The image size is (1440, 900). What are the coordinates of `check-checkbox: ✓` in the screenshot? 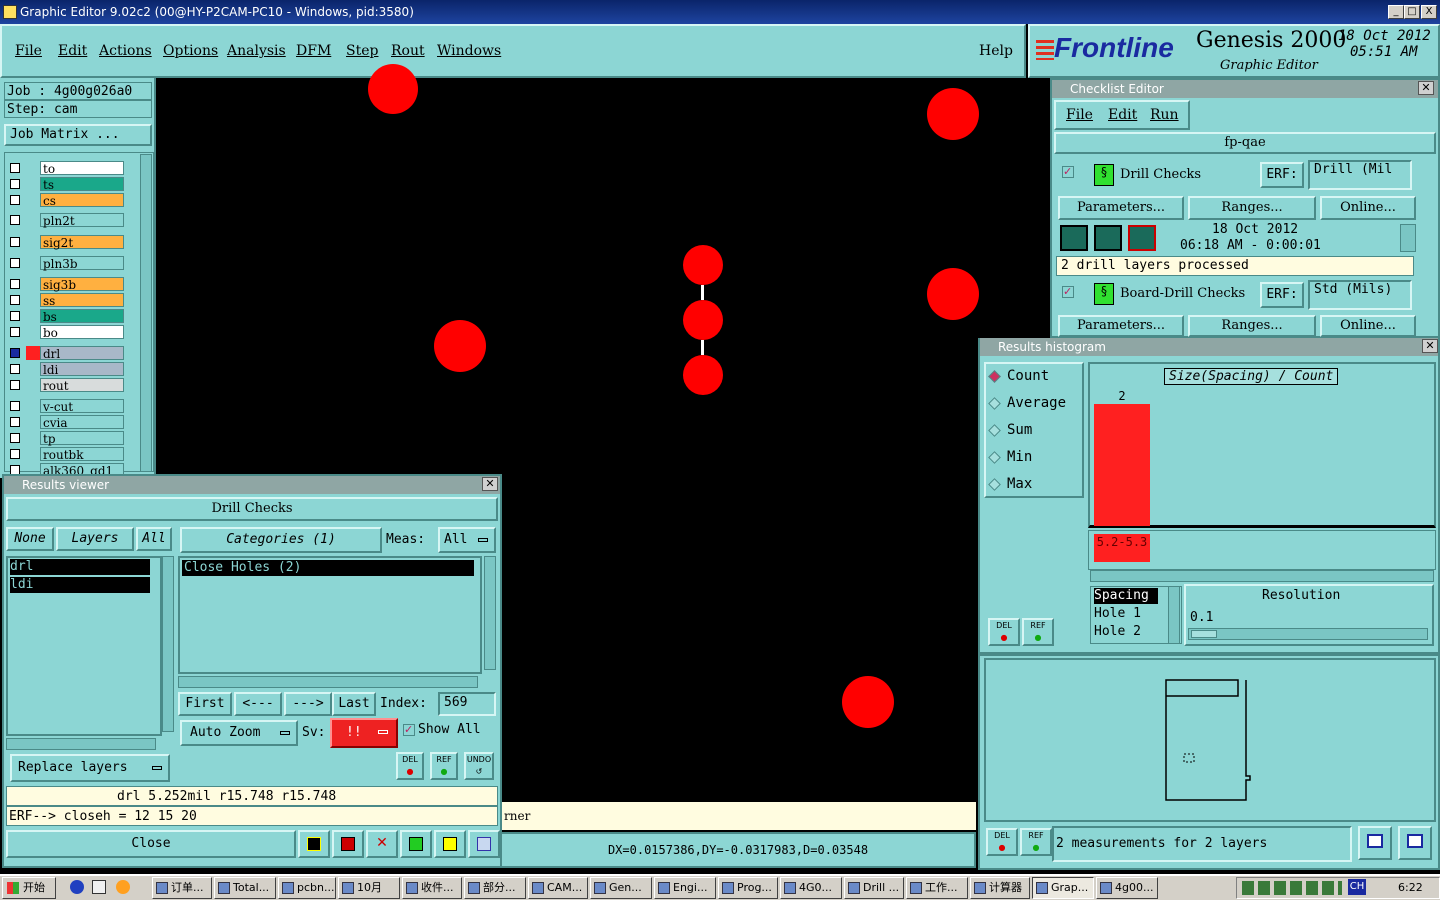 It's located at (1068, 172).